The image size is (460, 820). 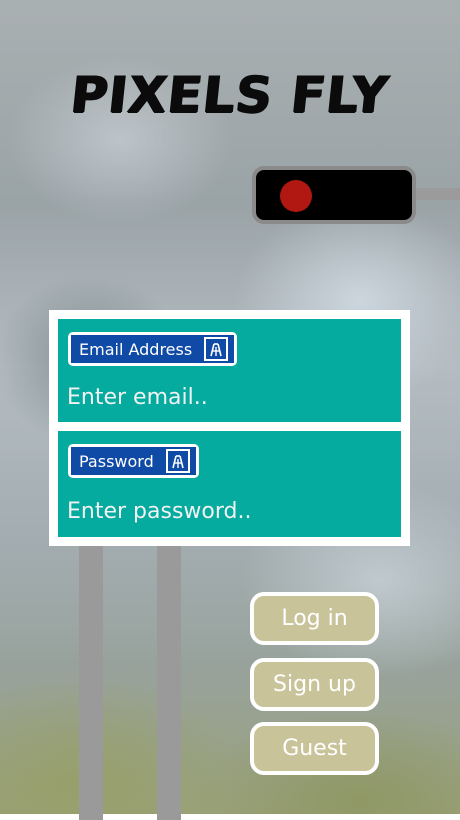 I want to click on password-label-box: Password, so click(x=133, y=461).